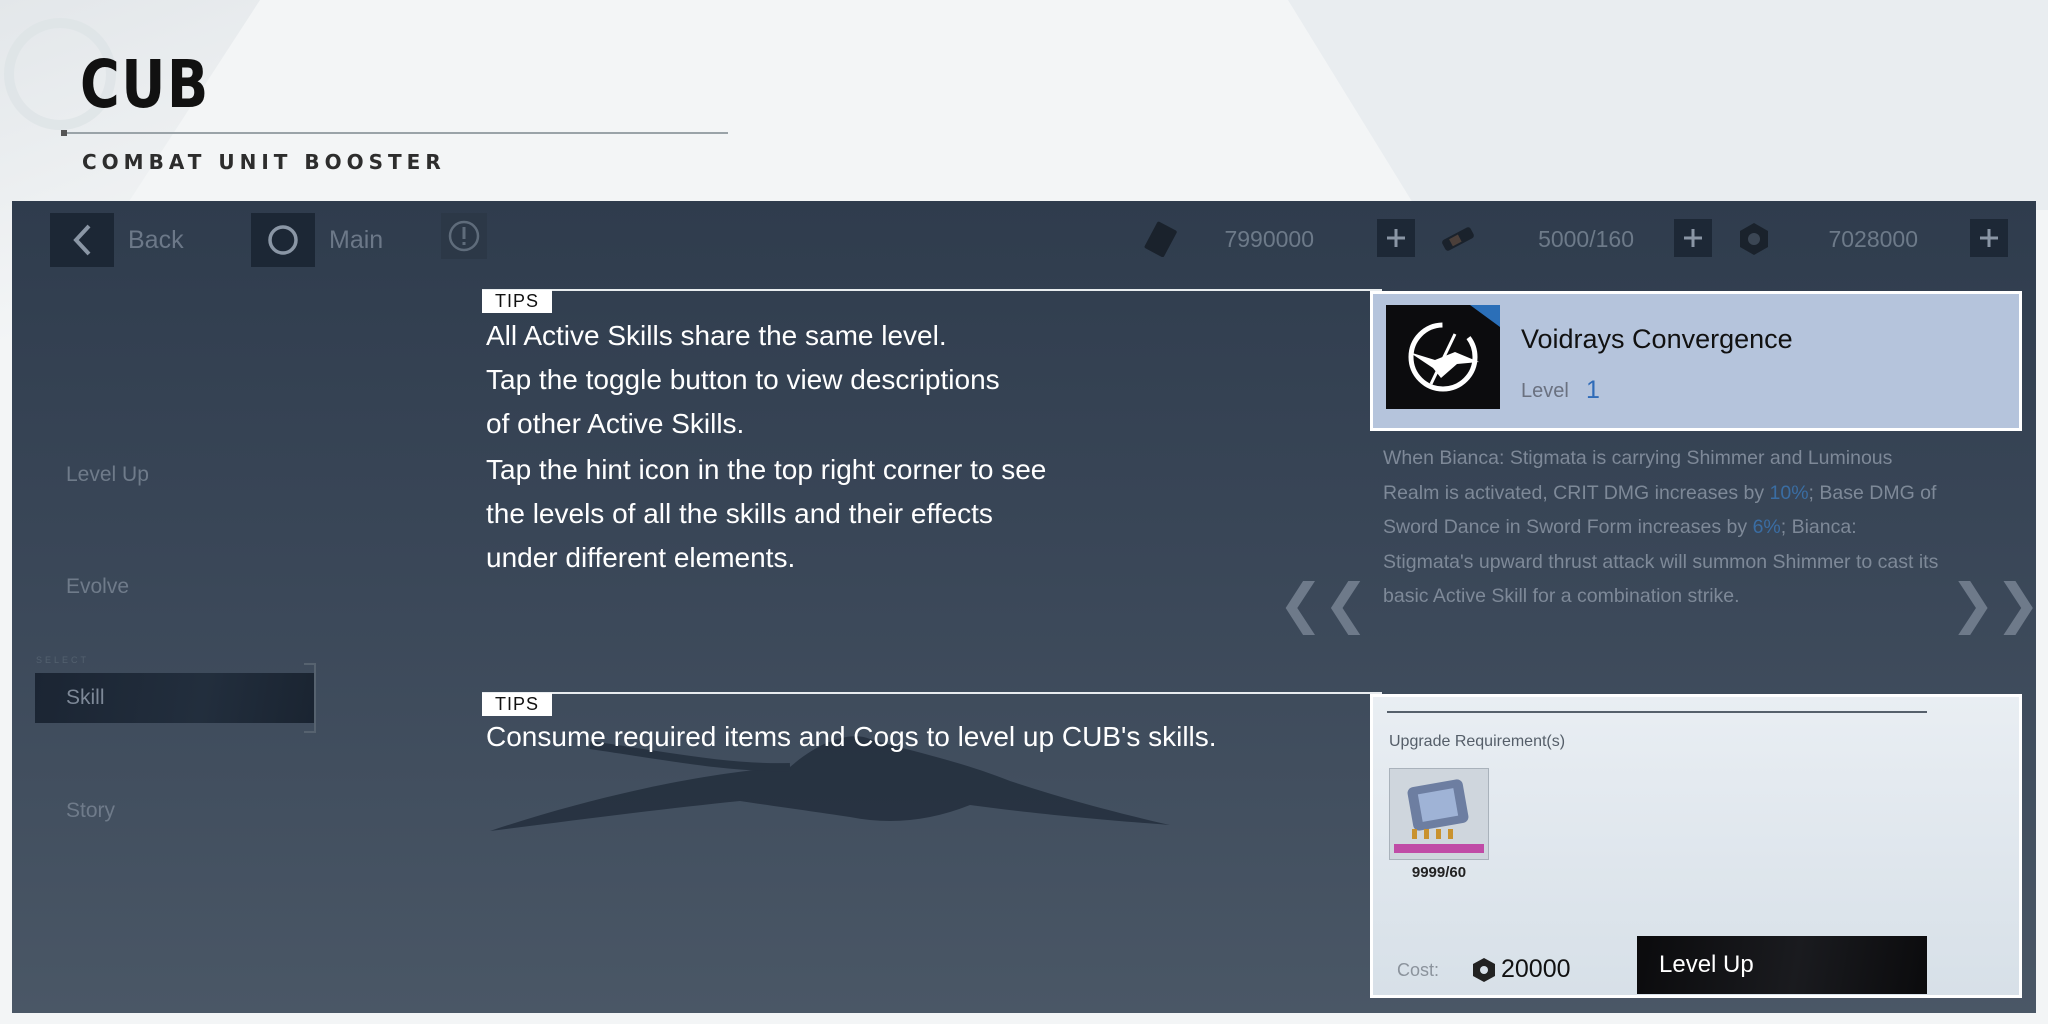 The height and width of the screenshot is (1024, 2048). What do you see at coordinates (394, 133) in the screenshot?
I see `title-divider` at bounding box center [394, 133].